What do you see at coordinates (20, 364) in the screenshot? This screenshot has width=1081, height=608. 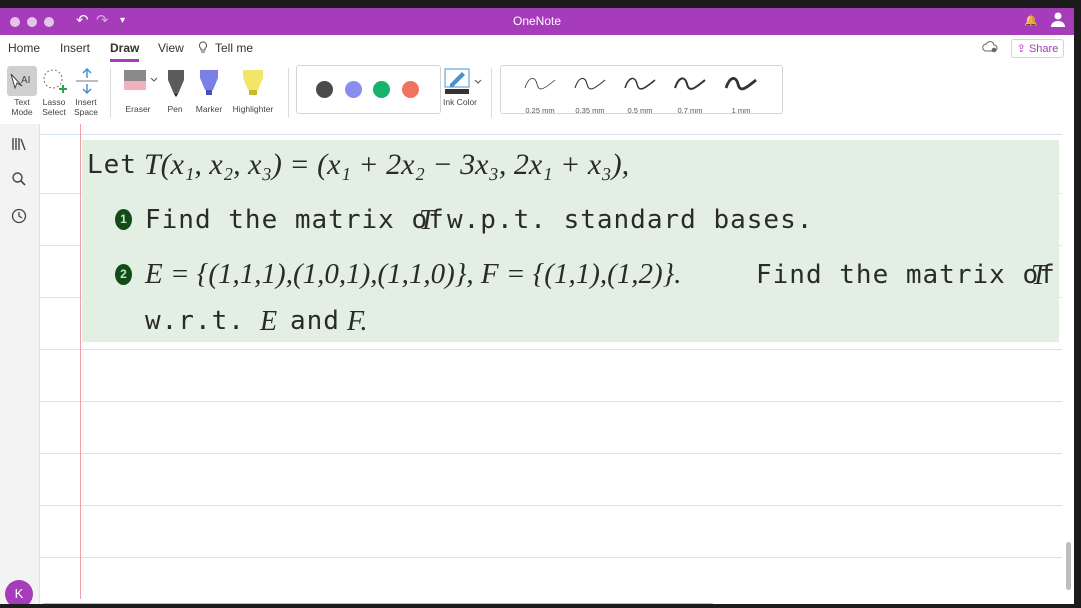 I see `navigation-sidebar` at bounding box center [20, 364].